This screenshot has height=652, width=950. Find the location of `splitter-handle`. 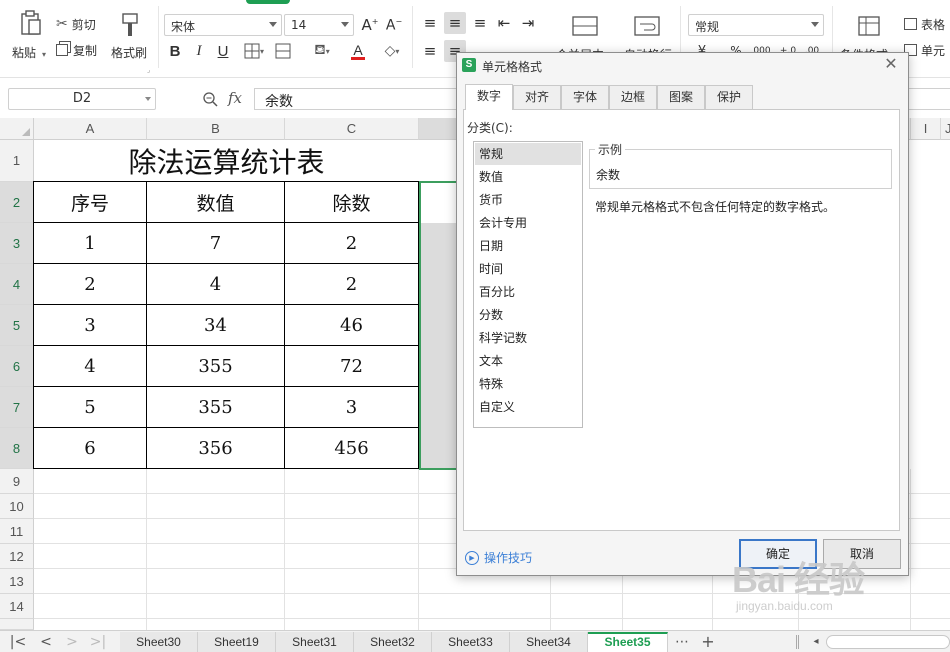

splitter-handle is located at coordinates (797, 642).